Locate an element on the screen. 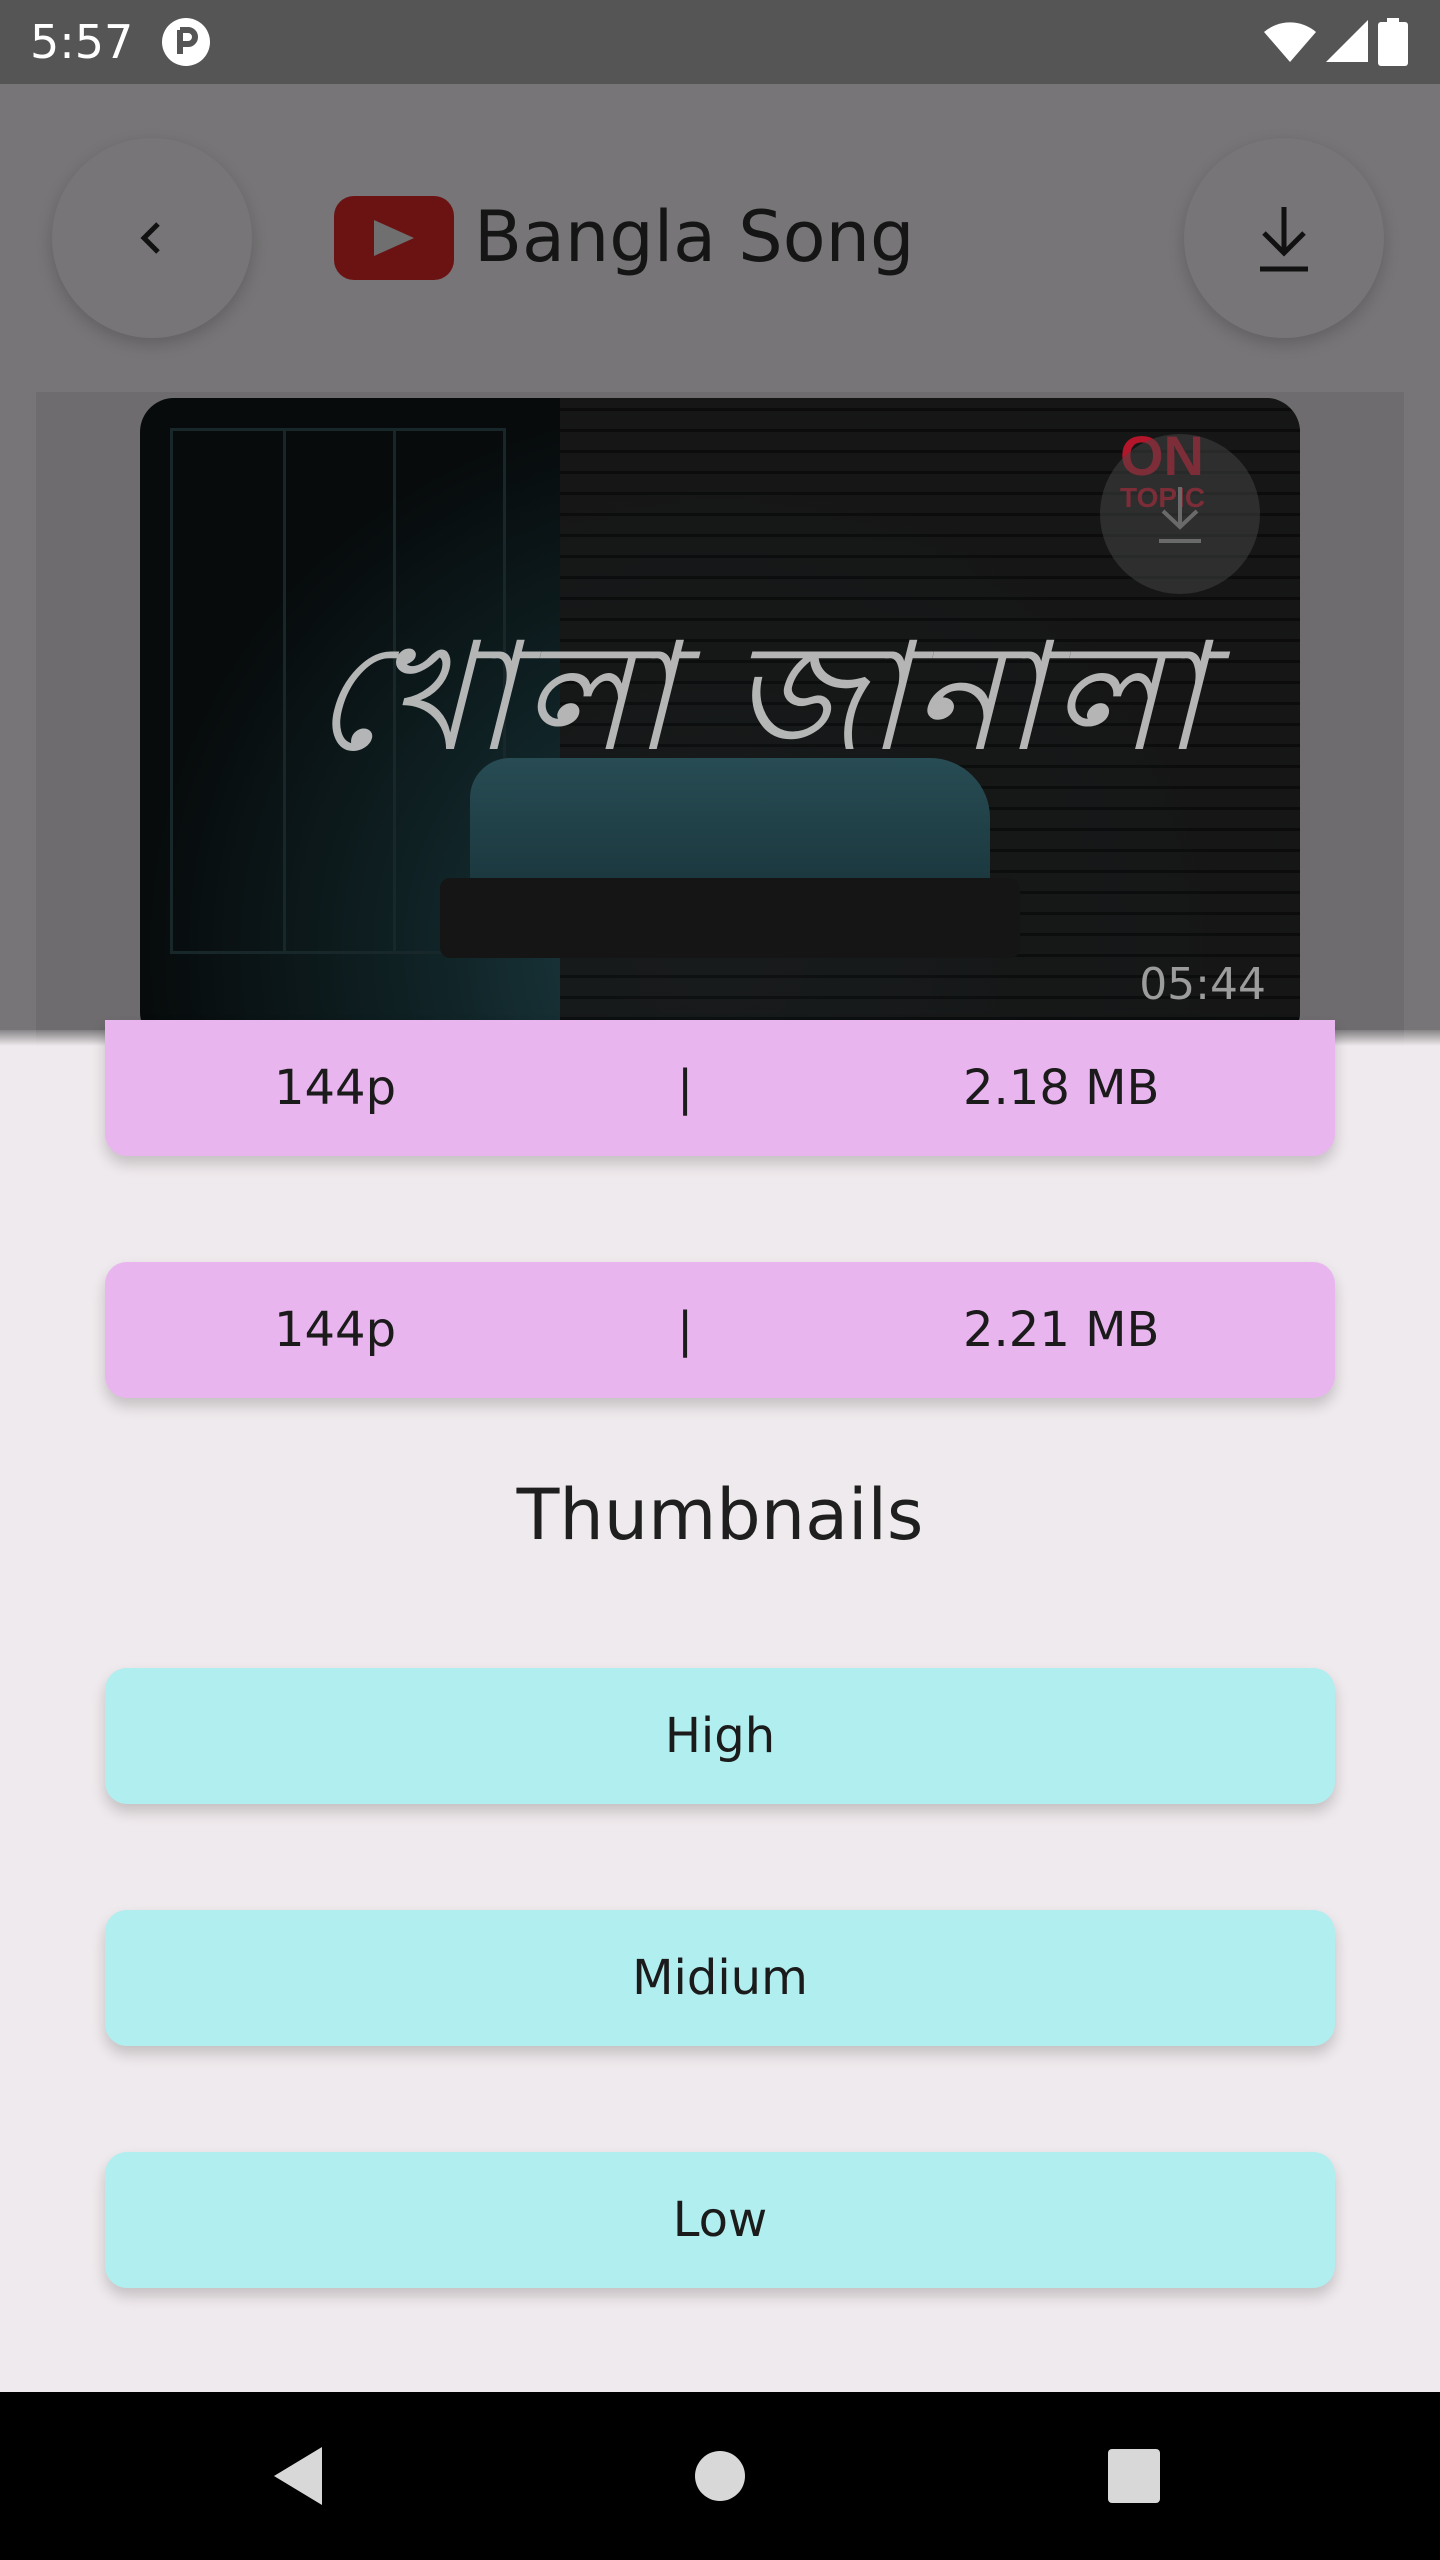 The image size is (1440, 2560). video-bed-frame-graphic is located at coordinates (730, 918).